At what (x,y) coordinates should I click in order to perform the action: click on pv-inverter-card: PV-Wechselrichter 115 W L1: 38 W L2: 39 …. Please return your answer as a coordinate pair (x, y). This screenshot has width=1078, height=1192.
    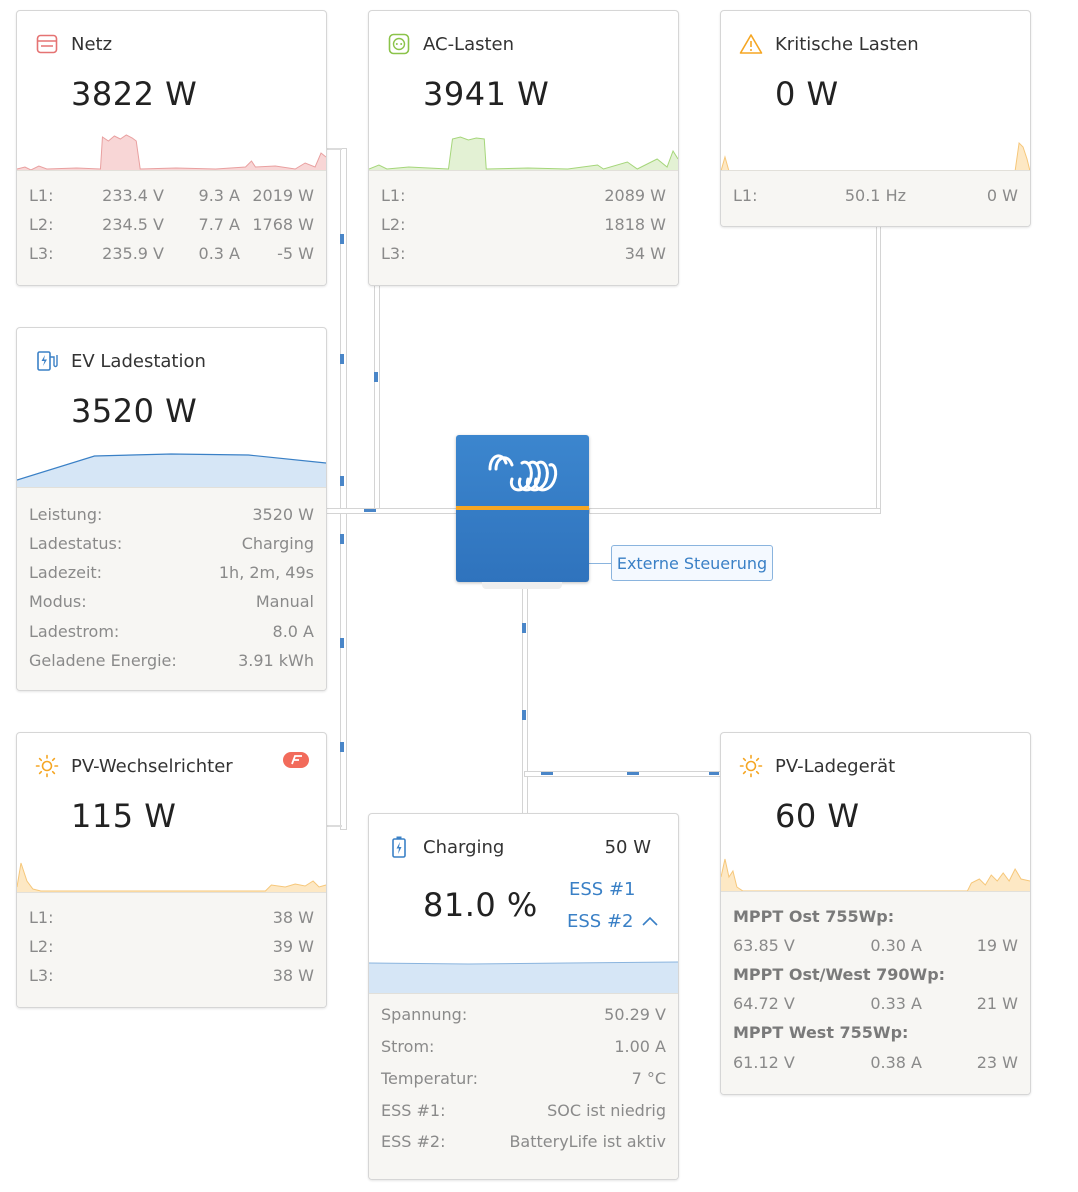
    Looking at the image, I should click on (171, 870).